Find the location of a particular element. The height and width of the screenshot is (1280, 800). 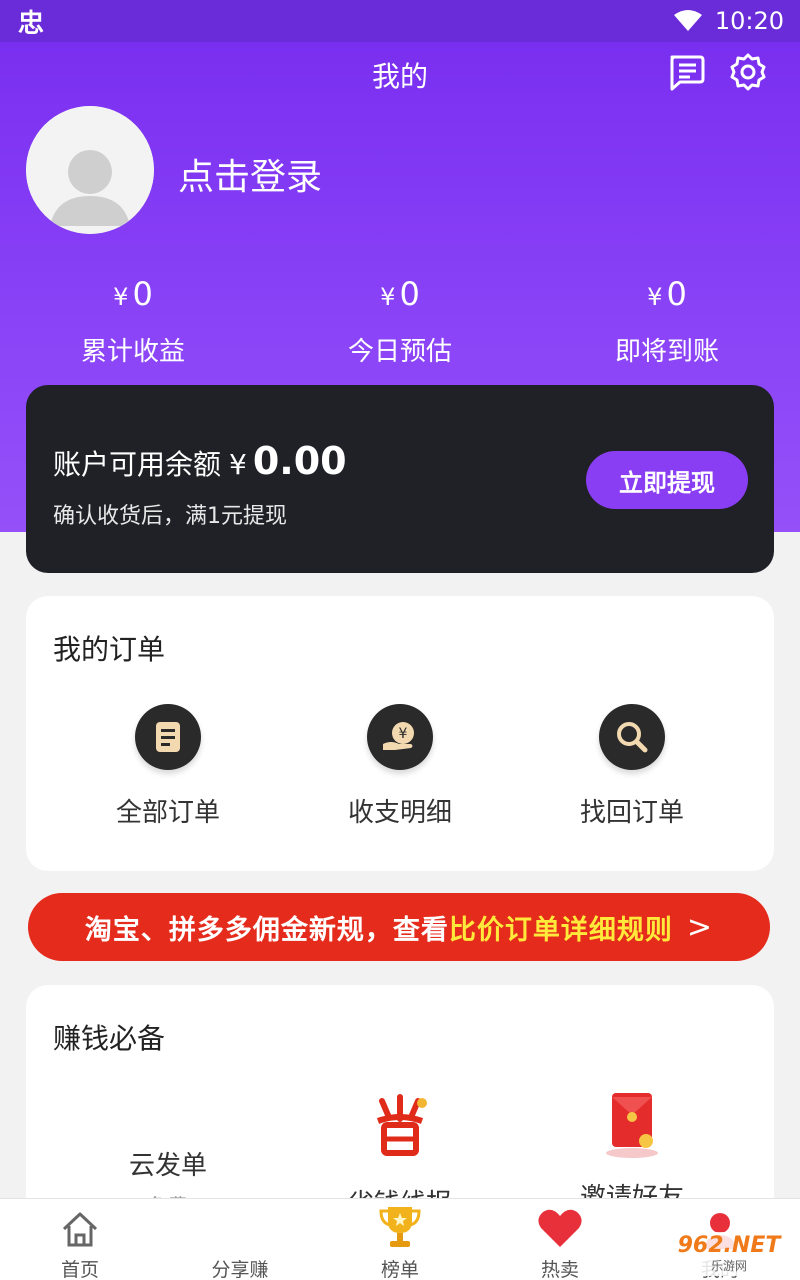

wifi-icon is located at coordinates (687, 20).